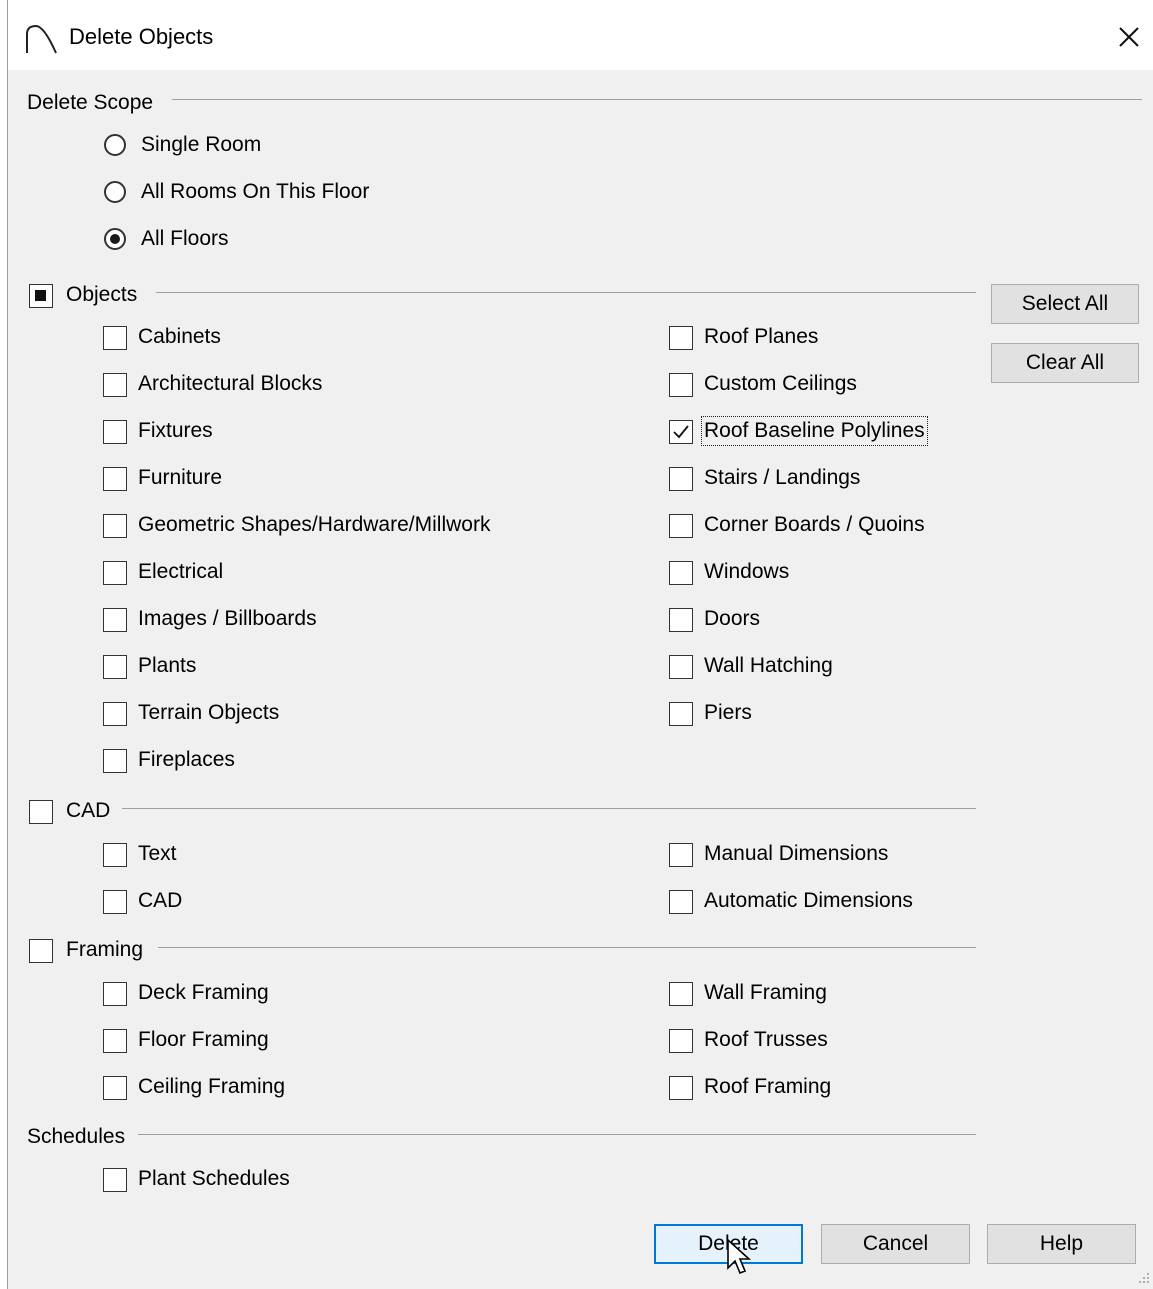  What do you see at coordinates (115, 714) in the screenshot?
I see `objects-checkbox-terrain-objects` at bounding box center [115, 714].